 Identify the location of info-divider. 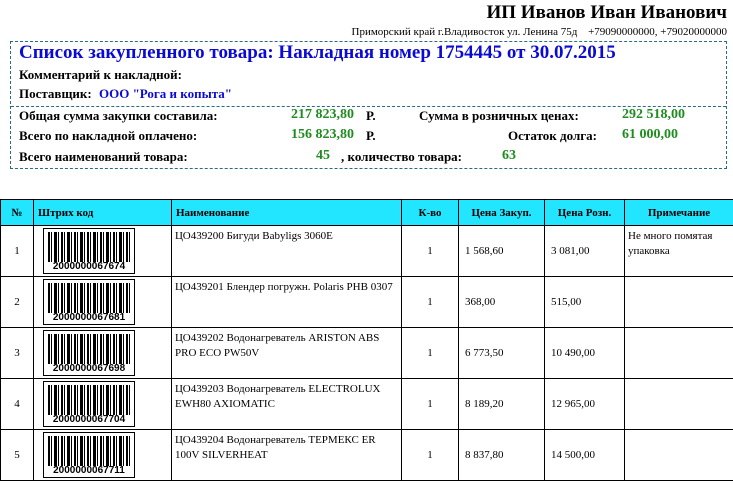
(368, 106).